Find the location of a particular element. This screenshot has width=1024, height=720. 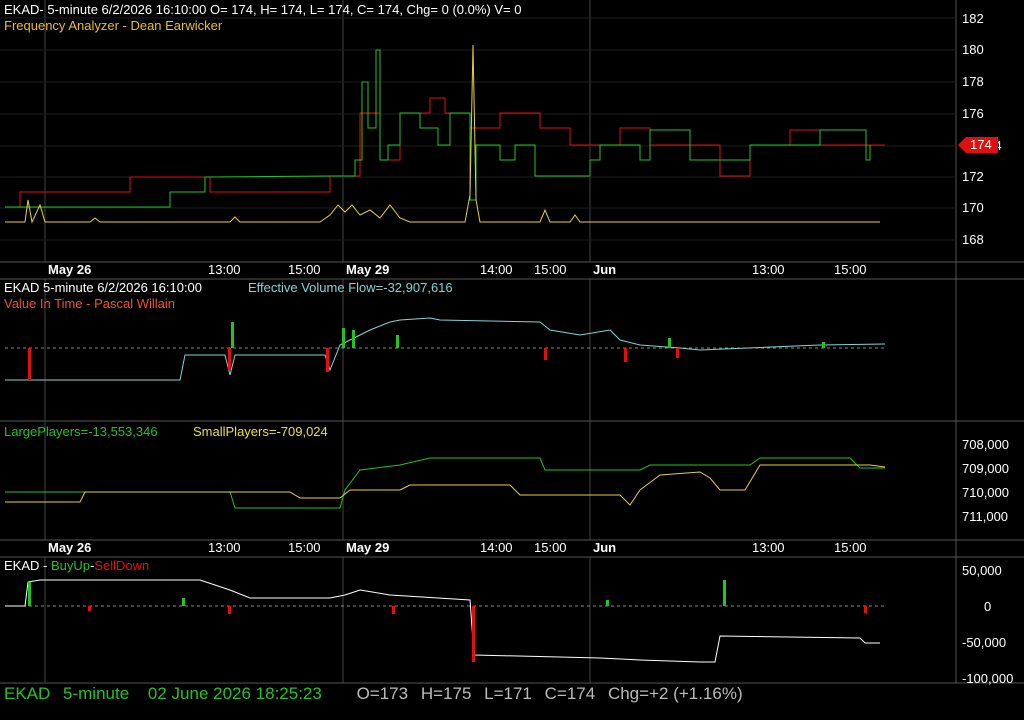

players-y-axis: 708,000 709,000 710,000 711,000 is located at coordinates (990, 481).